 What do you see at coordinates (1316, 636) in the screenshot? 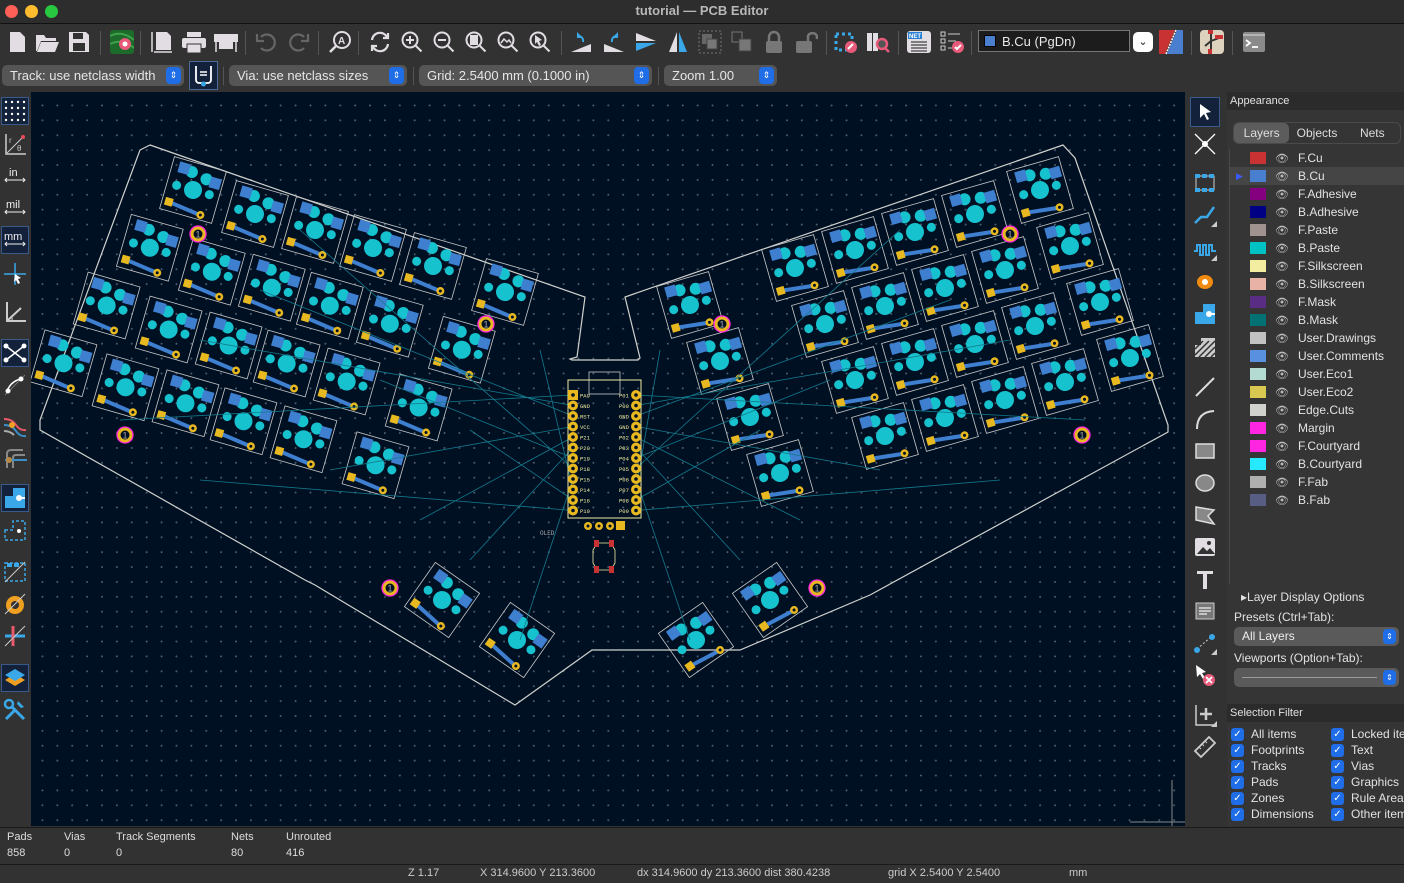
I see `presets-select: All Layers ⇕` at bounding box center [1316, 636].